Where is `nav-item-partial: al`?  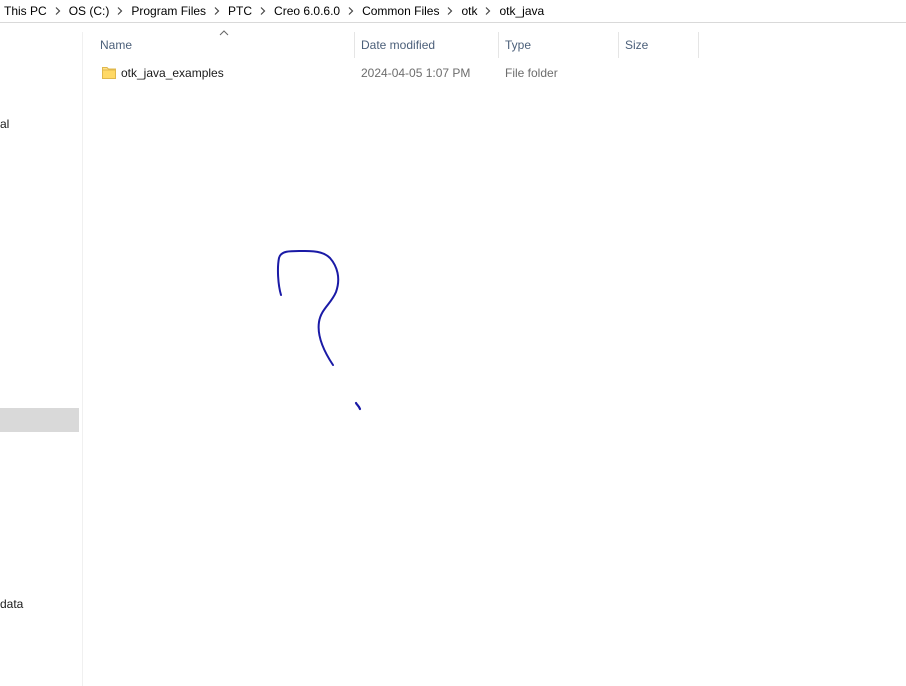
nav-item-partial: al is located at coordinates (4, 124).